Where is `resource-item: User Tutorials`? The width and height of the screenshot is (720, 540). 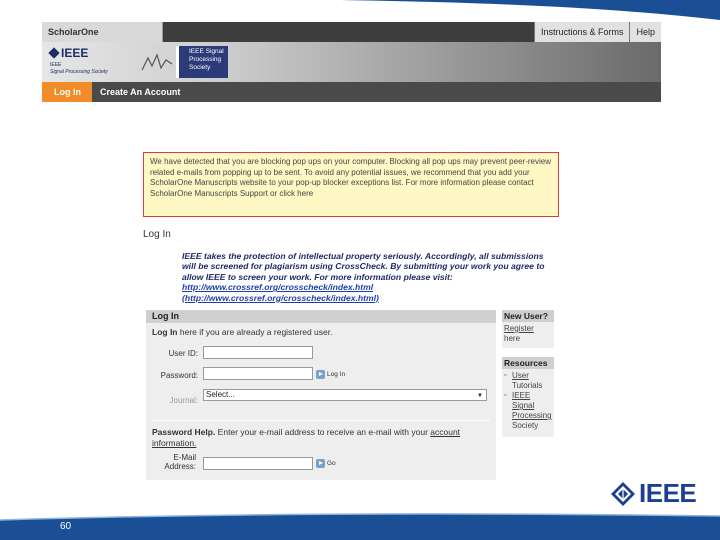 resource-item: User Tutorials is located at coordinates (528, 381).